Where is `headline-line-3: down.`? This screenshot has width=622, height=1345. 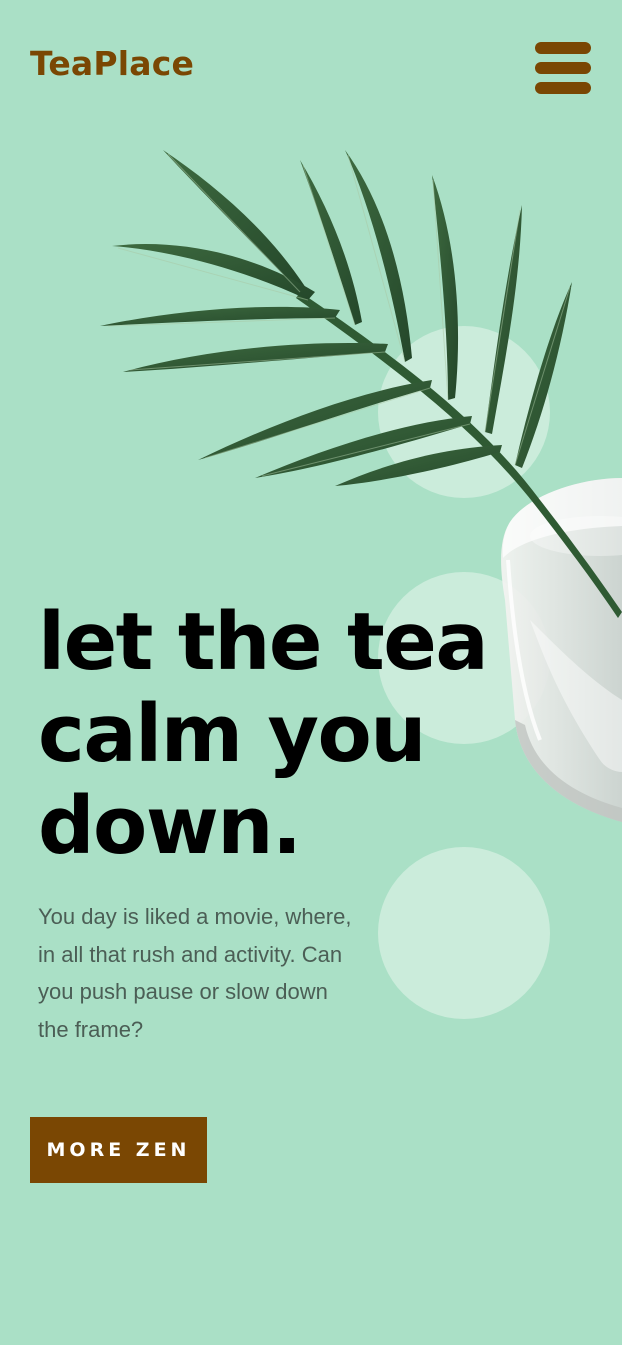 headline-line-3: down. is located at coordinates (170, 826).